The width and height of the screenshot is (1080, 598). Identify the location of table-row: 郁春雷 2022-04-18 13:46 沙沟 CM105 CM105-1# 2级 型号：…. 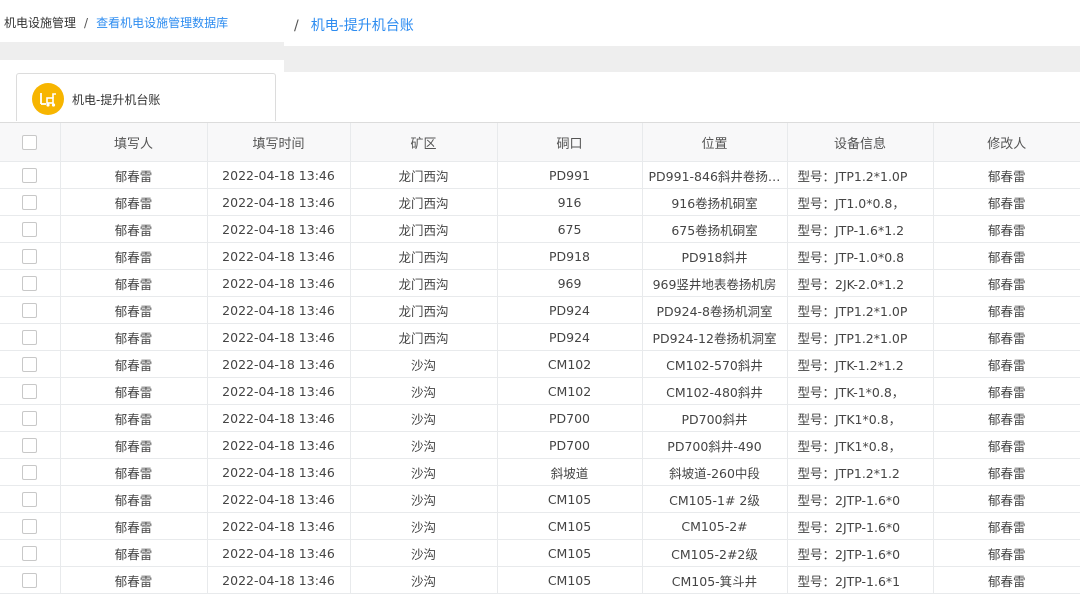
(540, 499).